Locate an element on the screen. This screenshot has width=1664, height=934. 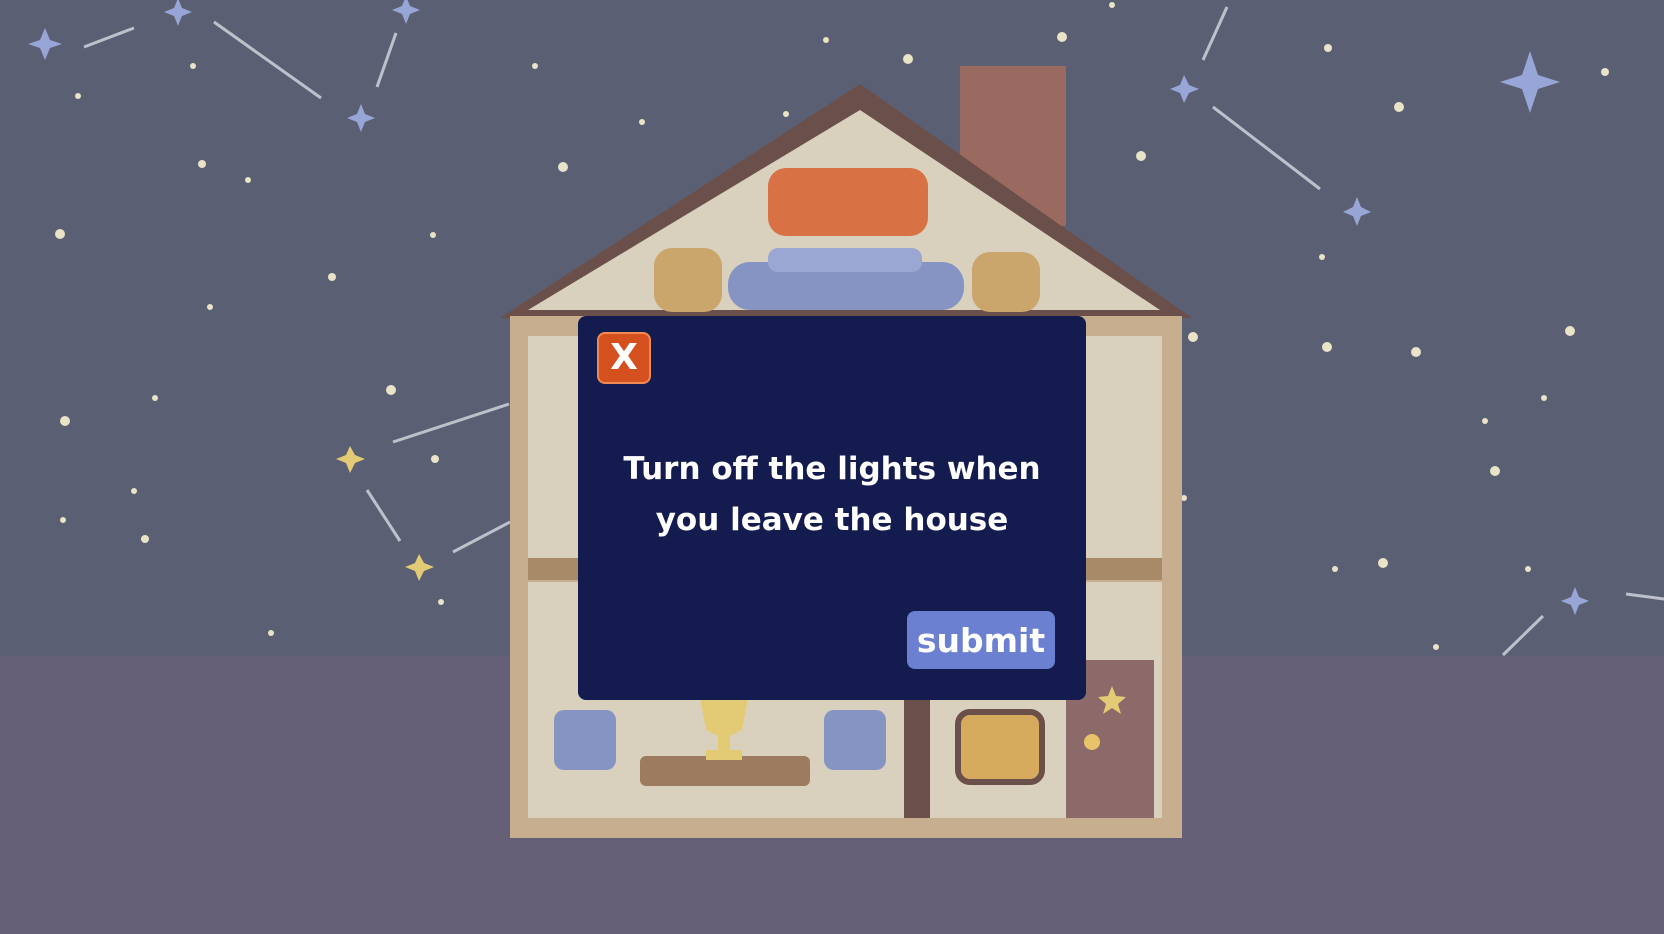
trophy-icon is located at coordinates (724, 729).